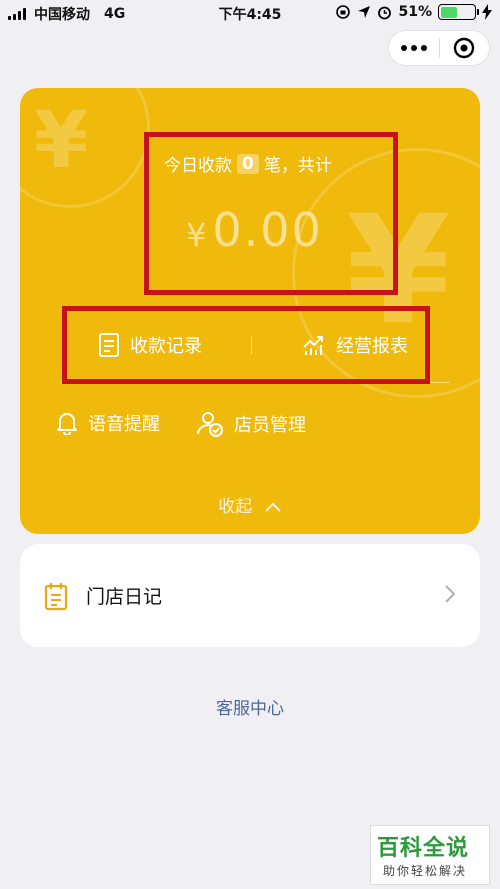 Image resolution: width=500 pixels, height=889 pixels. Describe the element at coordinates (246, 345) in the screenshot. I see `highlight-box-links` at that location.